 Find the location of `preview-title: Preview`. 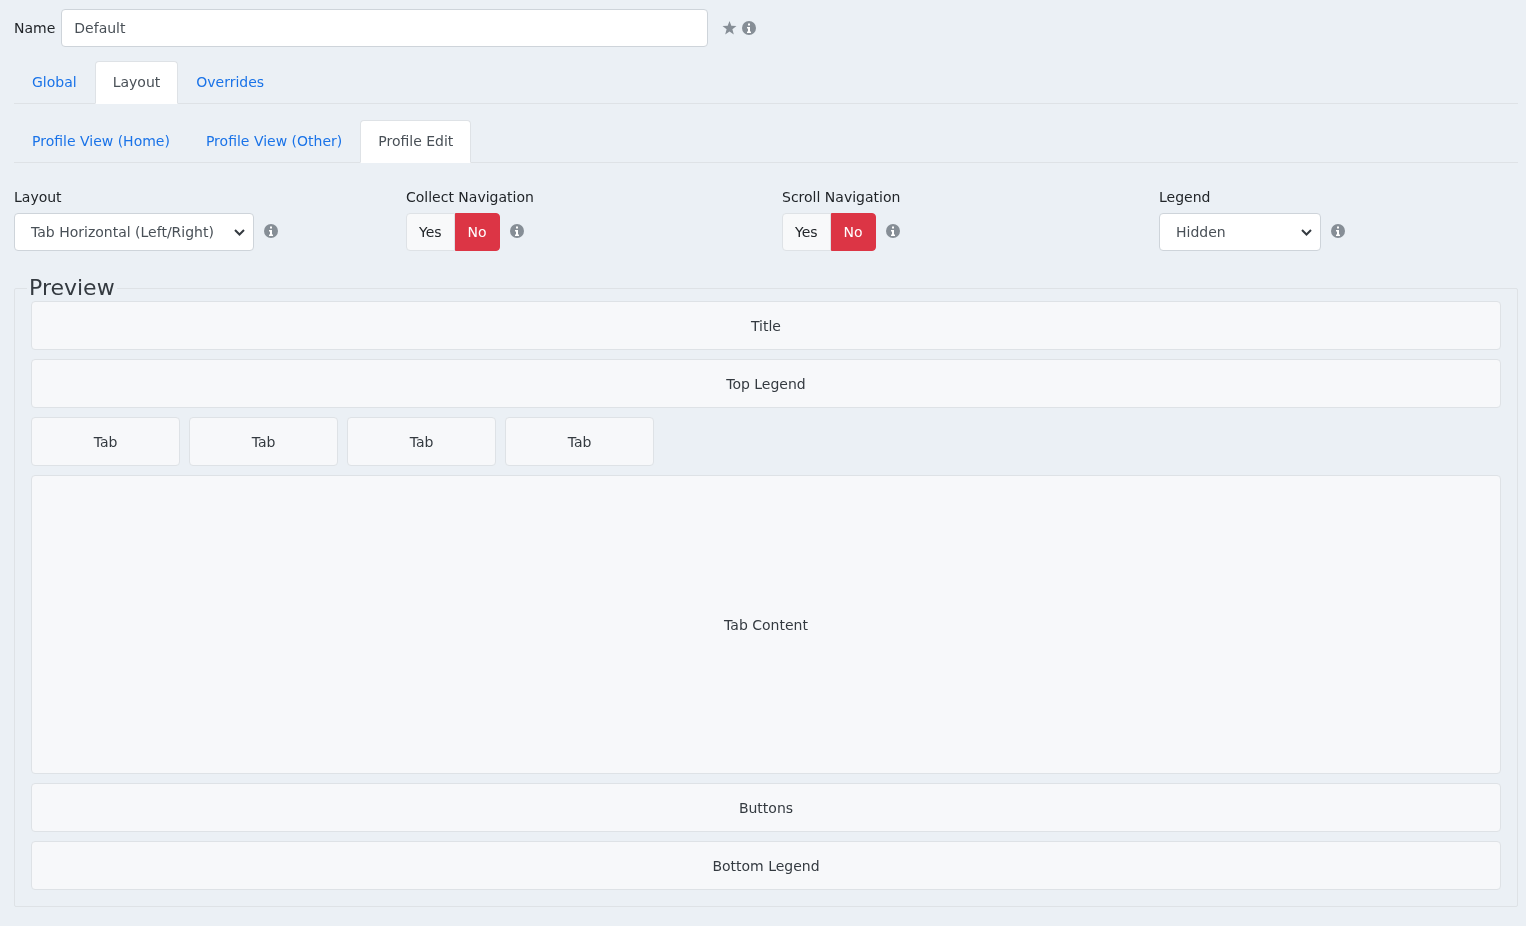

preview-title: Preview is located at coordinates (72, 288).